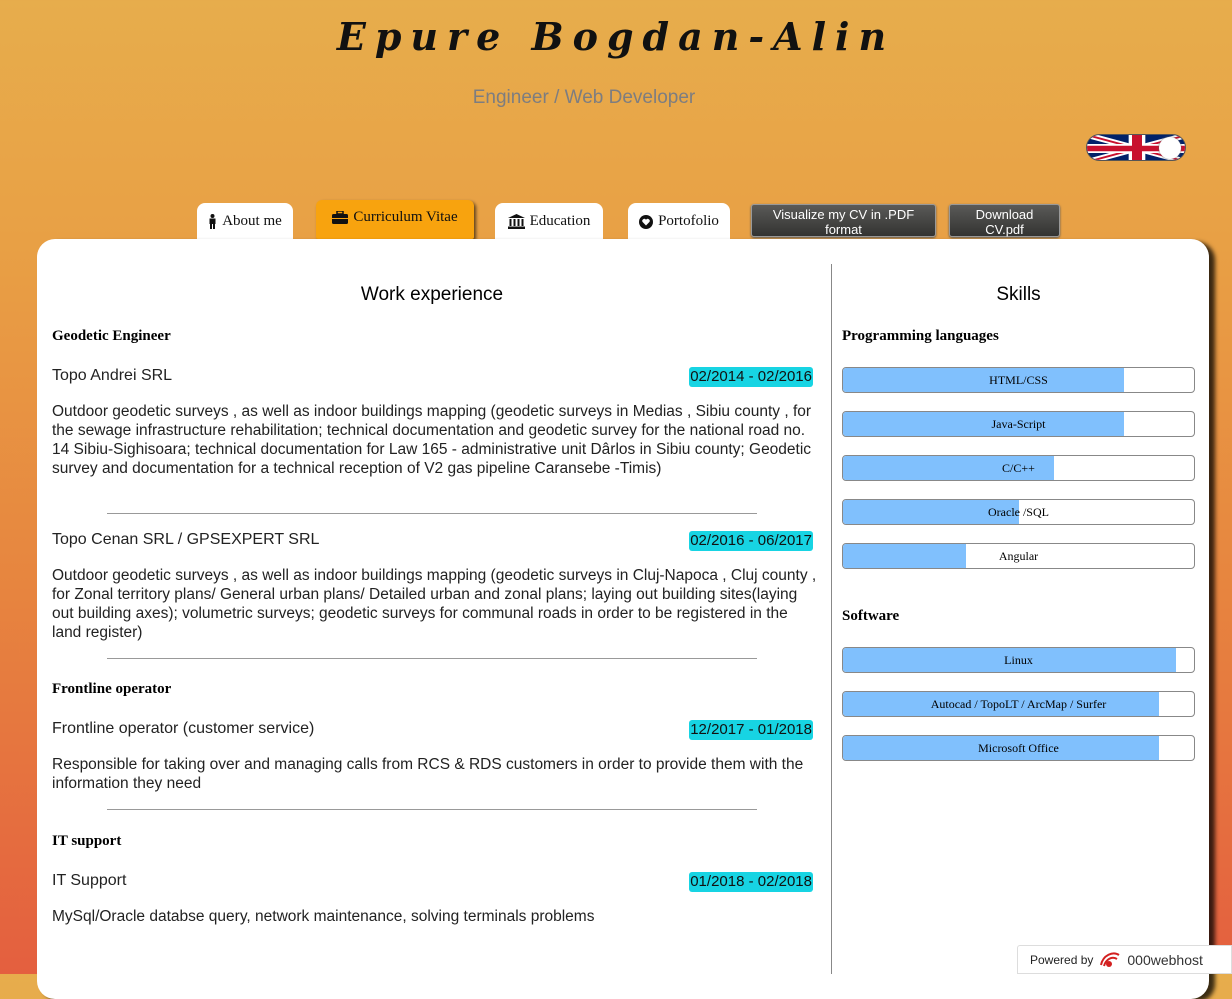 This screenshot has height=999, width=1232. Describe the element at coordinates (252, 221) in the screenshot. I see `tab-label: About me` at that location.